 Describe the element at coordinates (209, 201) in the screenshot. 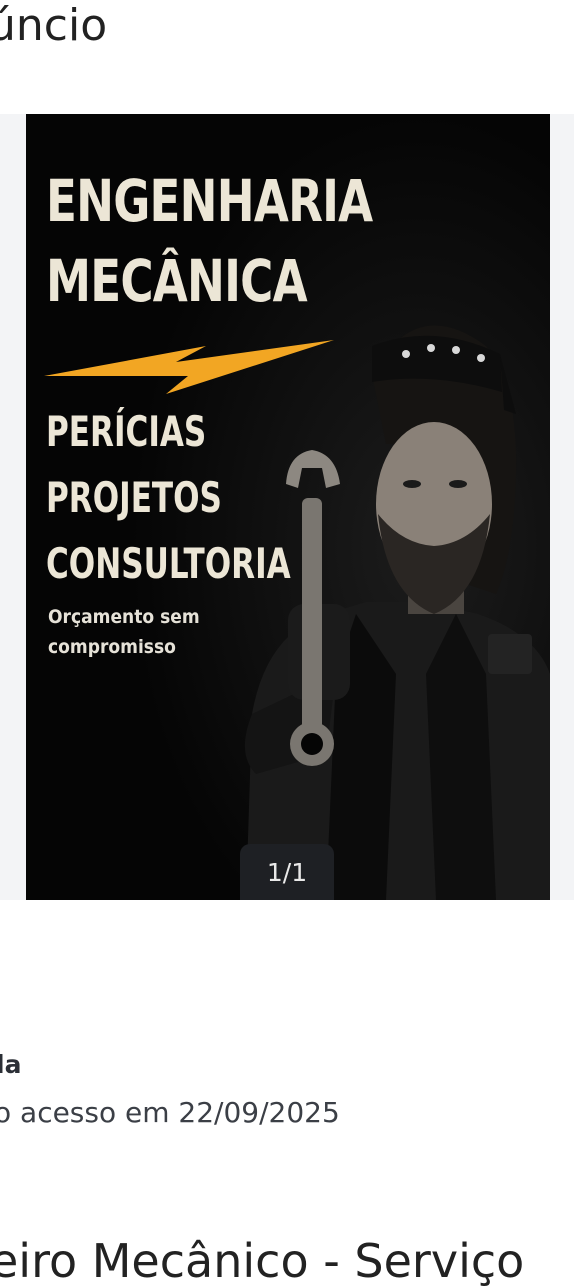

I see `poster-headline-line1: ENGENHARIA` at that location.